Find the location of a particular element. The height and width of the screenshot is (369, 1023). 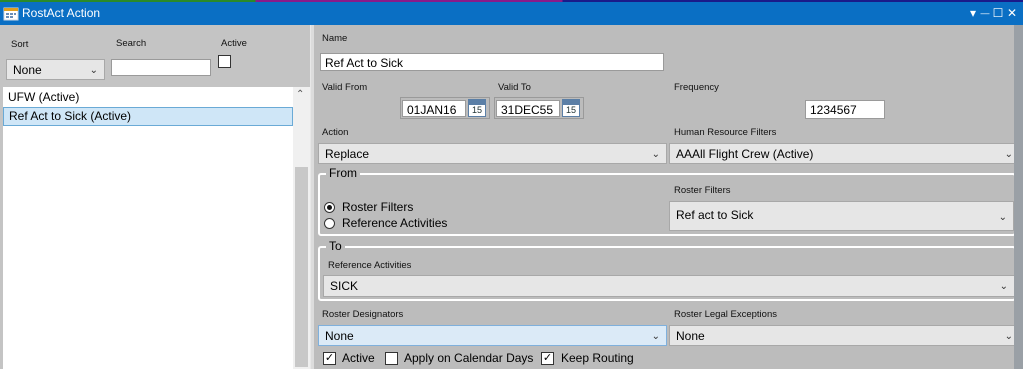

form-scrollbar is located at coordinates (1018, 197).